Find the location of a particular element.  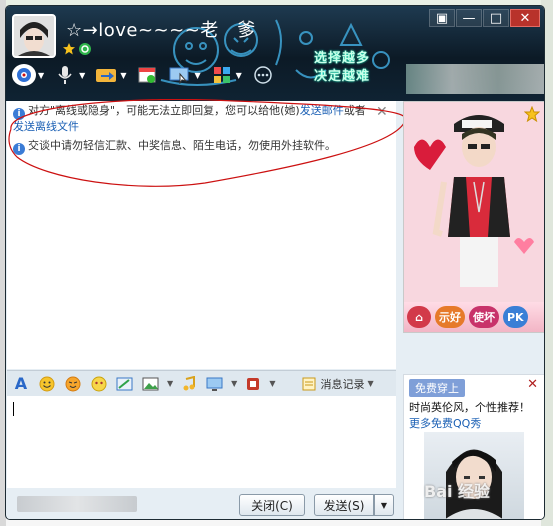

apps-tool: ▼ is located at coordinates (226, 75).